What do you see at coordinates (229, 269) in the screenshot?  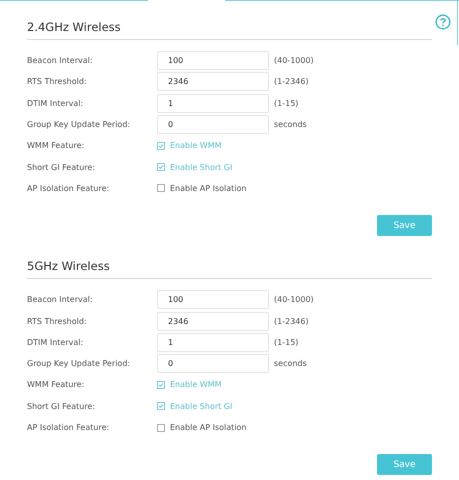 I see `section-title: 5GHz Wireless` at bounding box center [229, 269].